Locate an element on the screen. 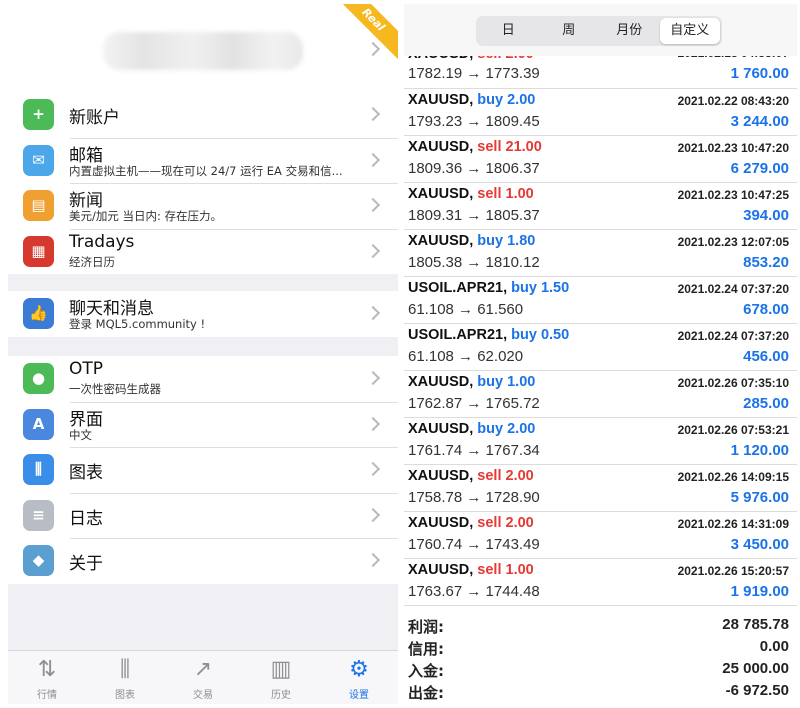 This screenshot has width=800, height=708. settings-item: ● OTP 一次性密码生成器 is located at coordinates (203, 379).